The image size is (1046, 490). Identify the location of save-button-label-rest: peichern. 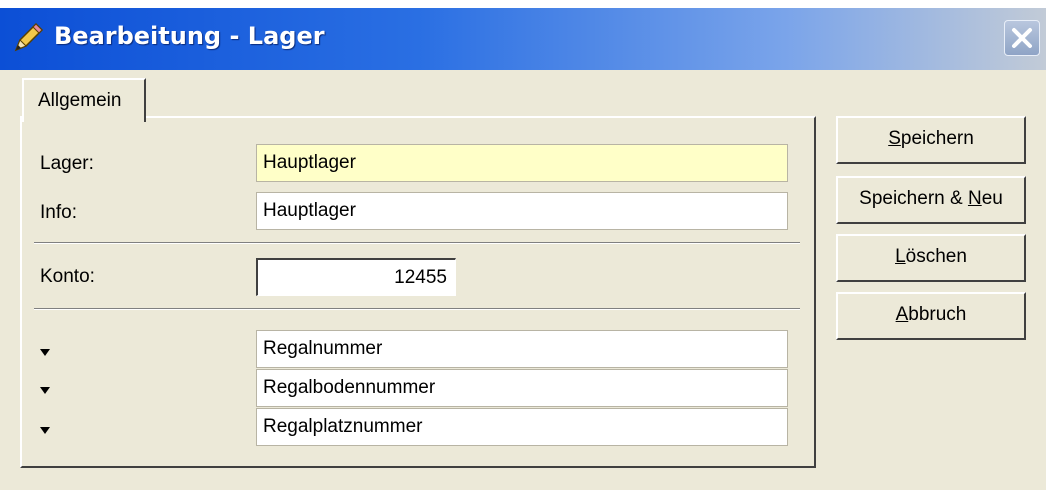
(937, 138).